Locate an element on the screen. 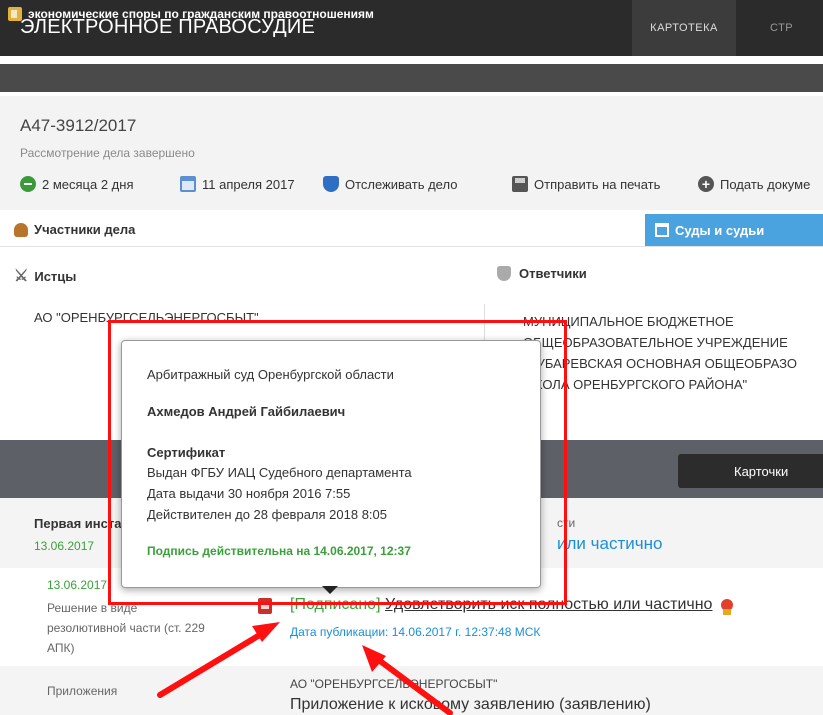  annotation-arrow-right is located at coordinates (411, 683).